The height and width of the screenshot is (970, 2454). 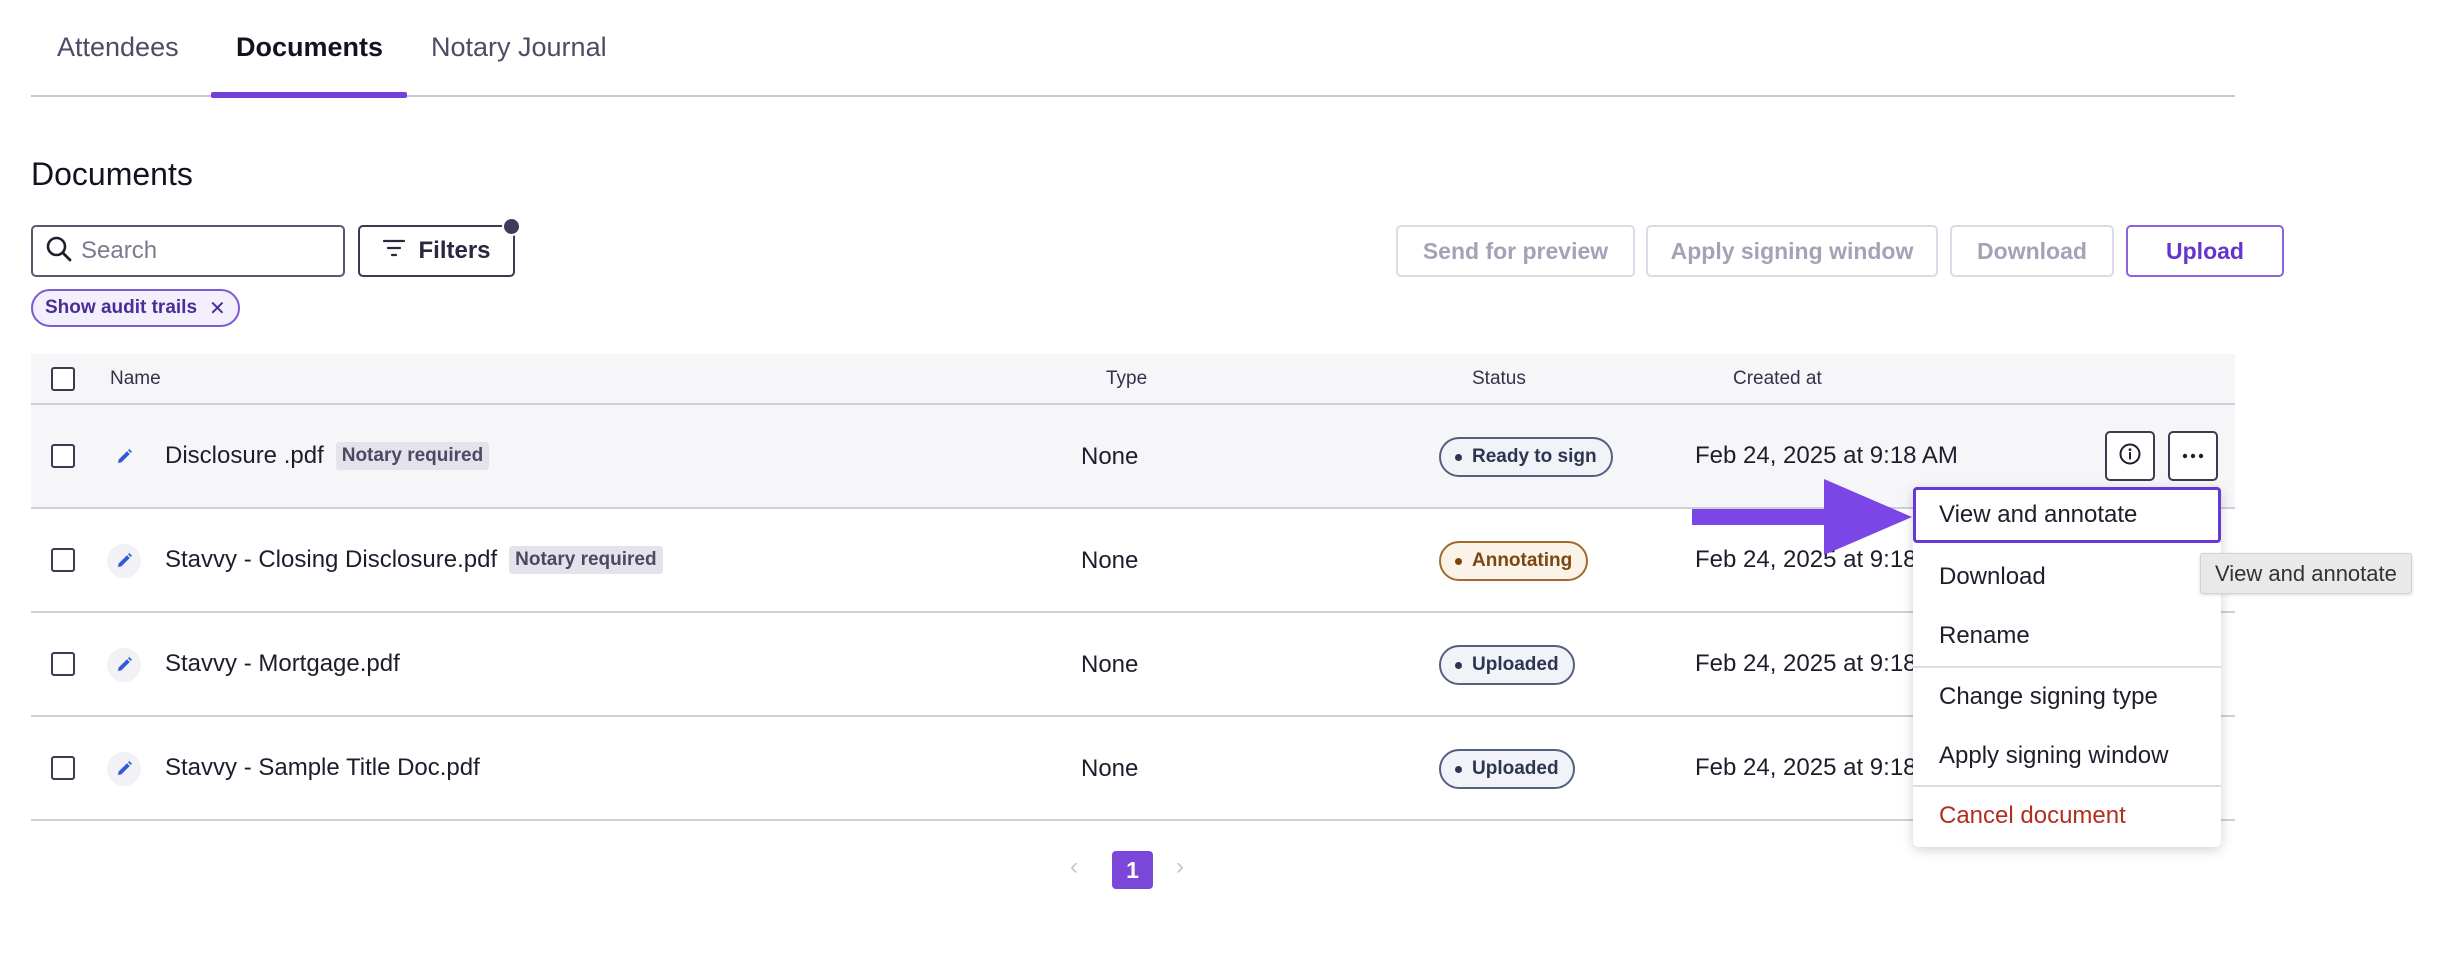 What do you see at coordinates (454, 250) in the screenshot?
I see `filters-label: Filters` at bounding box center [454, 250].